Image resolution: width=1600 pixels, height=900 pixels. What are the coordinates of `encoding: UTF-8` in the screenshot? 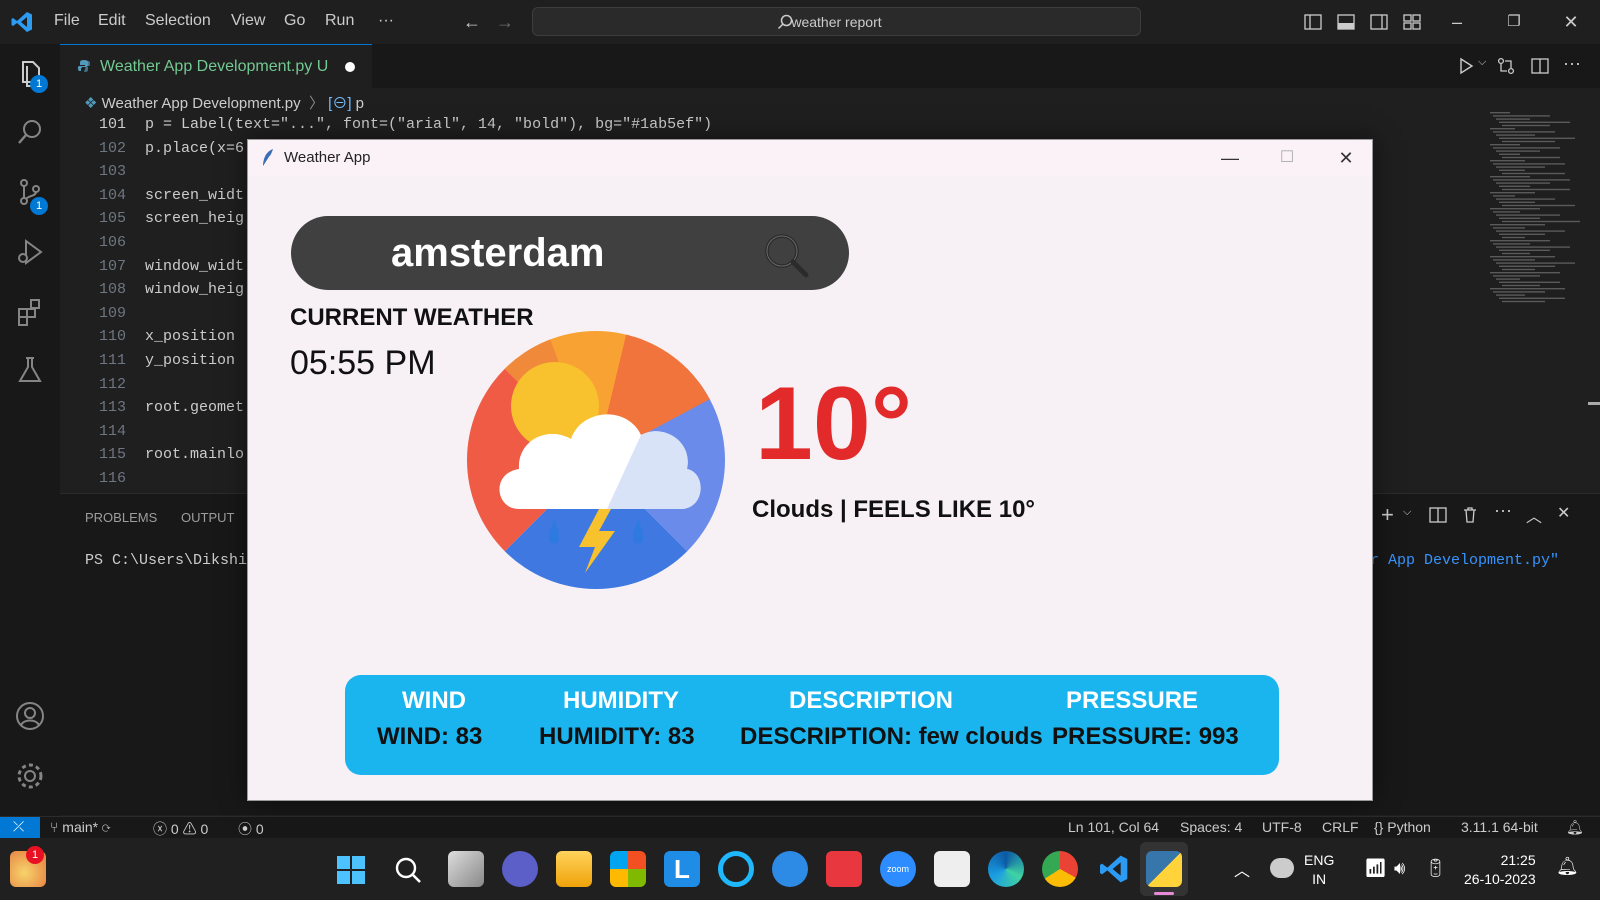 It's located at (1282, 827).